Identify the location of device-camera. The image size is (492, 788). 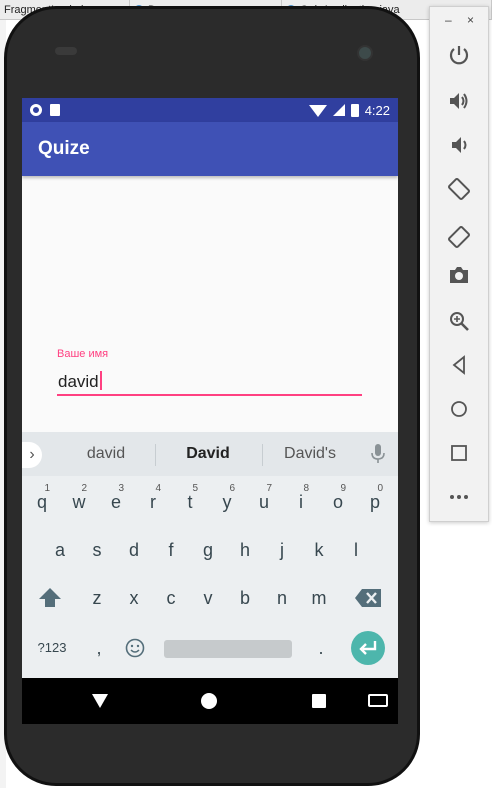
(365, 53).